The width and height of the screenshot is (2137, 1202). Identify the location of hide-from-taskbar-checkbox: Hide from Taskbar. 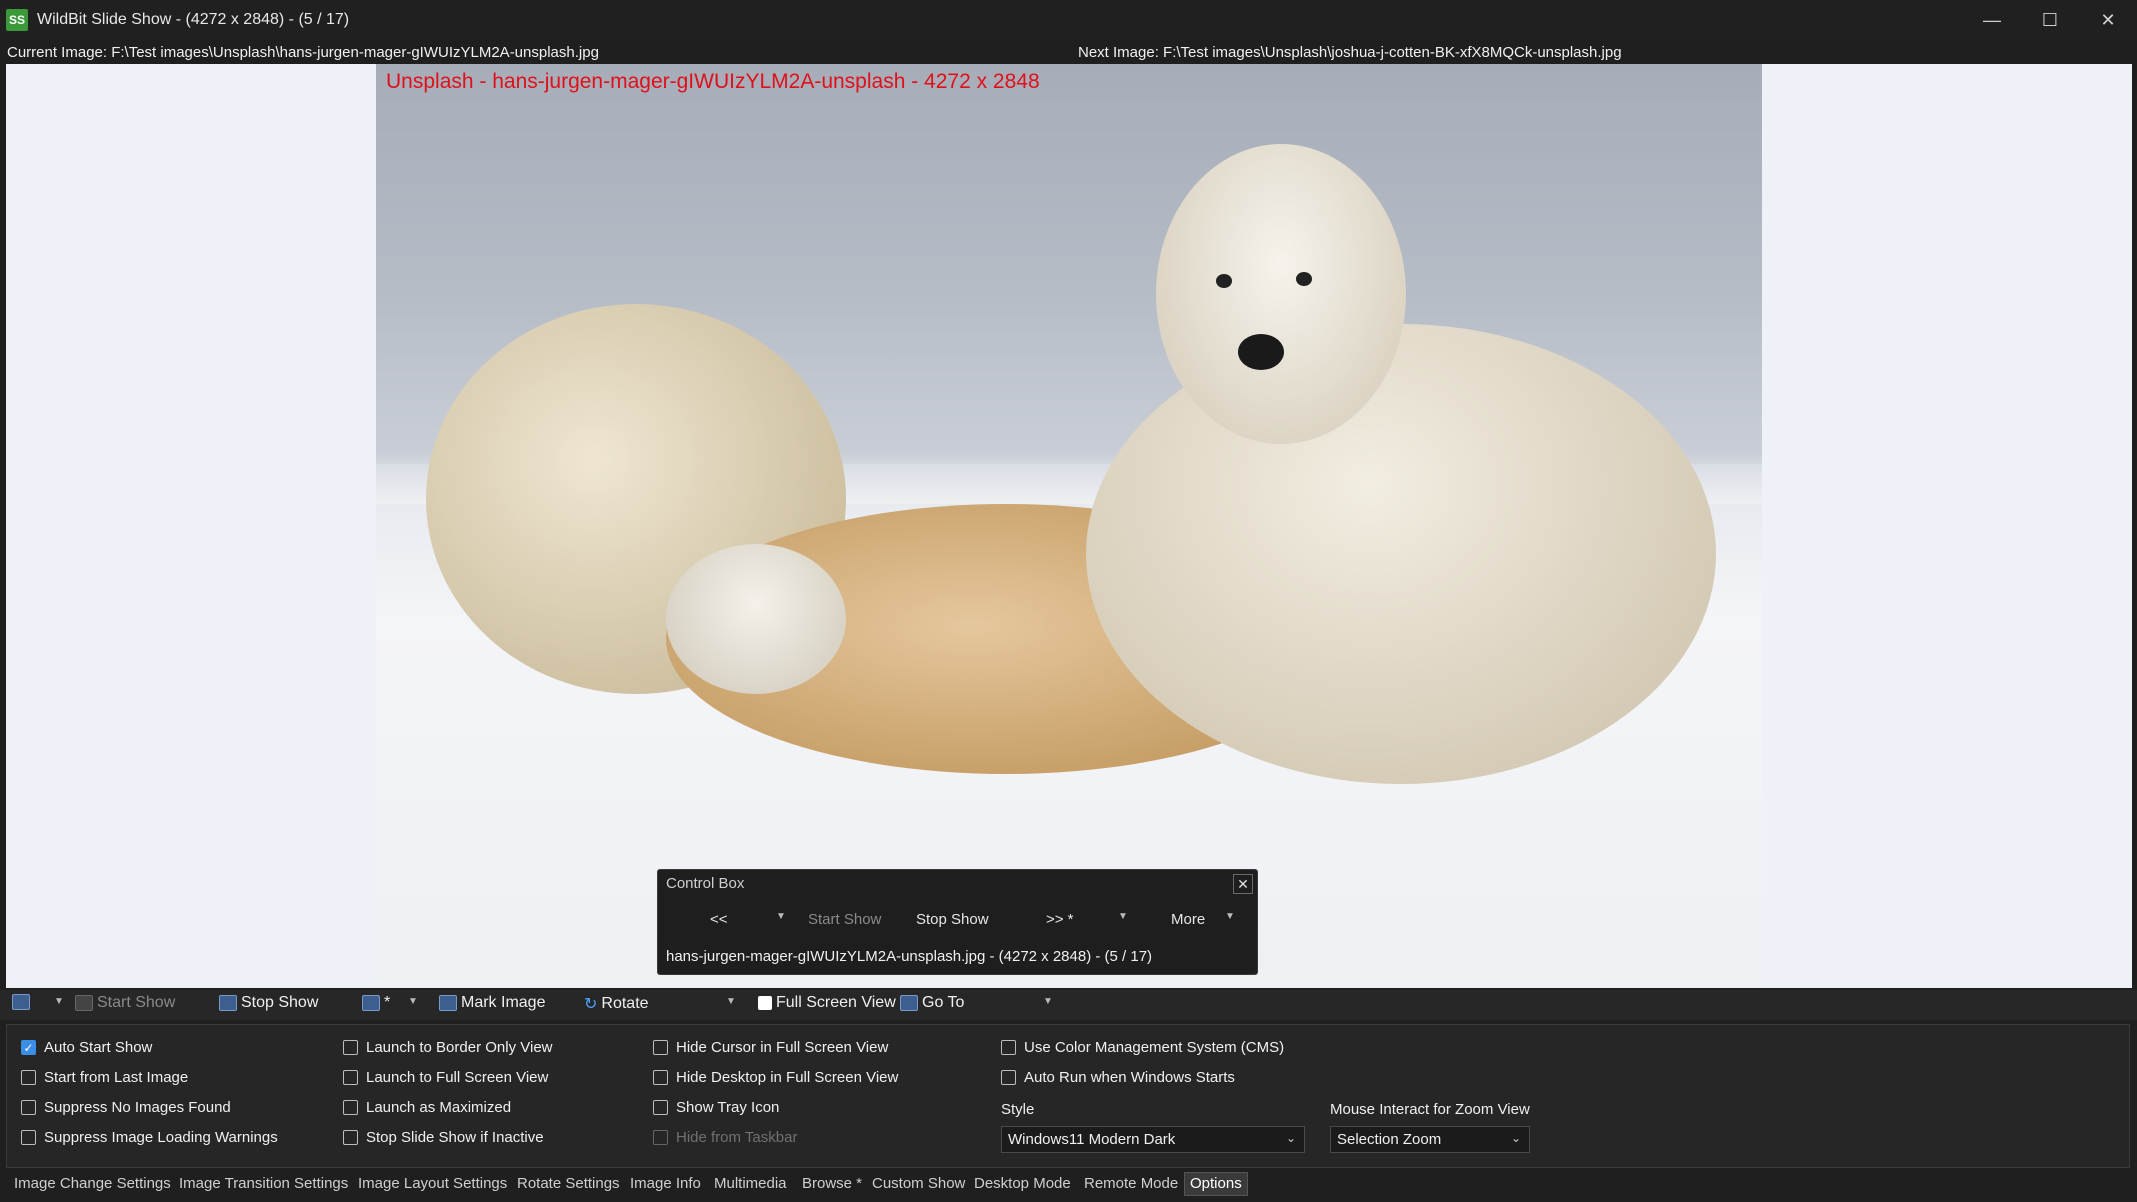
(725, 1137).